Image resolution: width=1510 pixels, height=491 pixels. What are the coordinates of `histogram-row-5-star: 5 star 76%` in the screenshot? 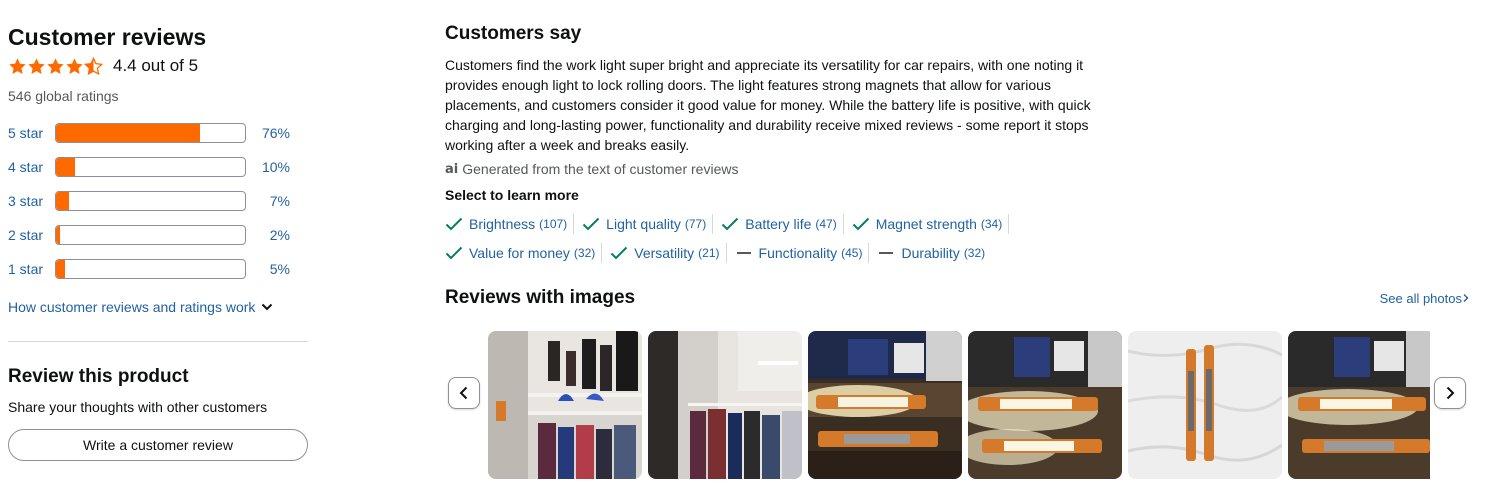 It's located at (158, 133).